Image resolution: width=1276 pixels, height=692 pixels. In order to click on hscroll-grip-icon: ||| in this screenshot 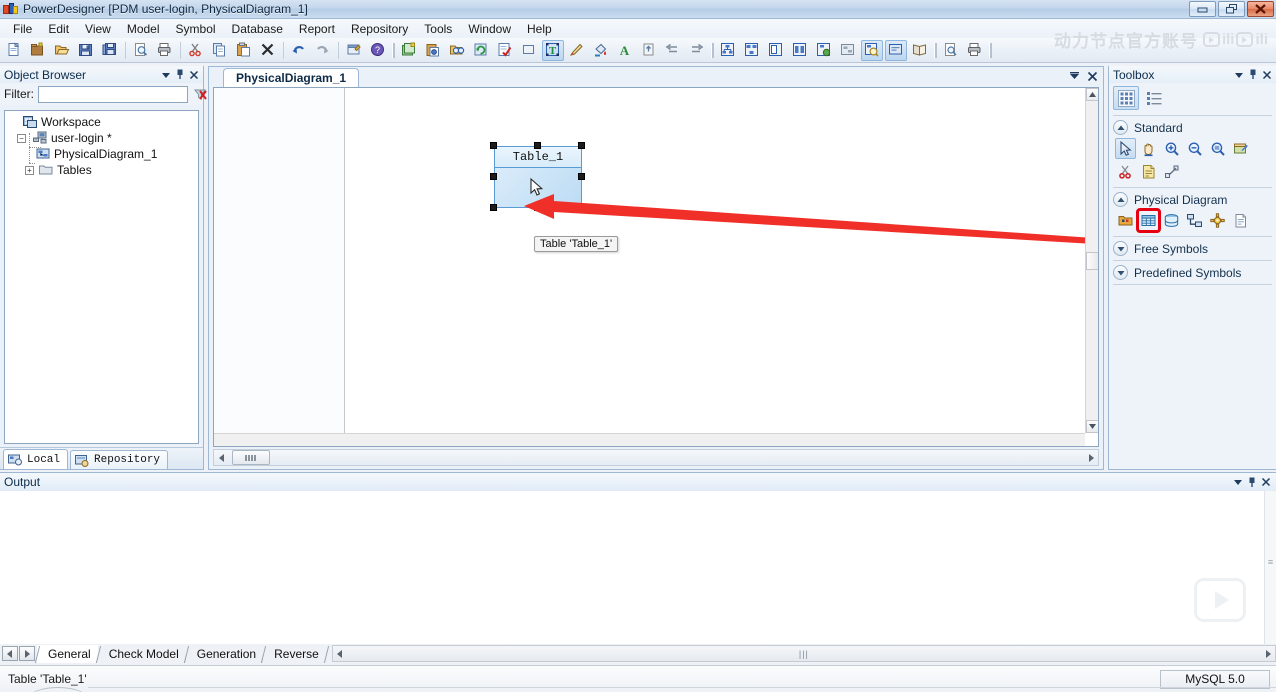, I will do `click(804, 654)`.